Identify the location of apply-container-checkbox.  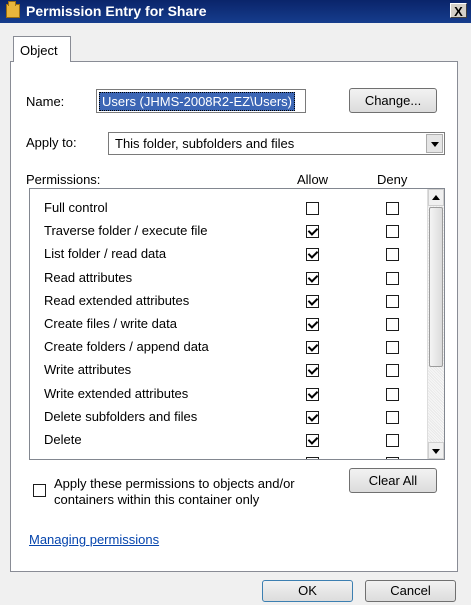
(39, 490).